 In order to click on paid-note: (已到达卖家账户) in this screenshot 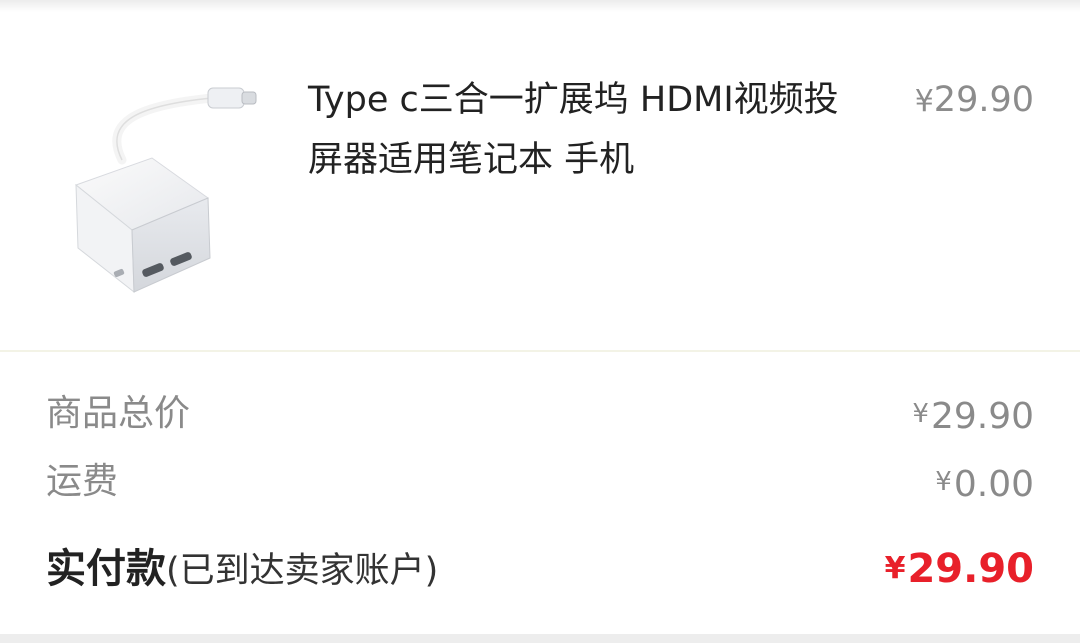, I will do `click(302, 571)`.